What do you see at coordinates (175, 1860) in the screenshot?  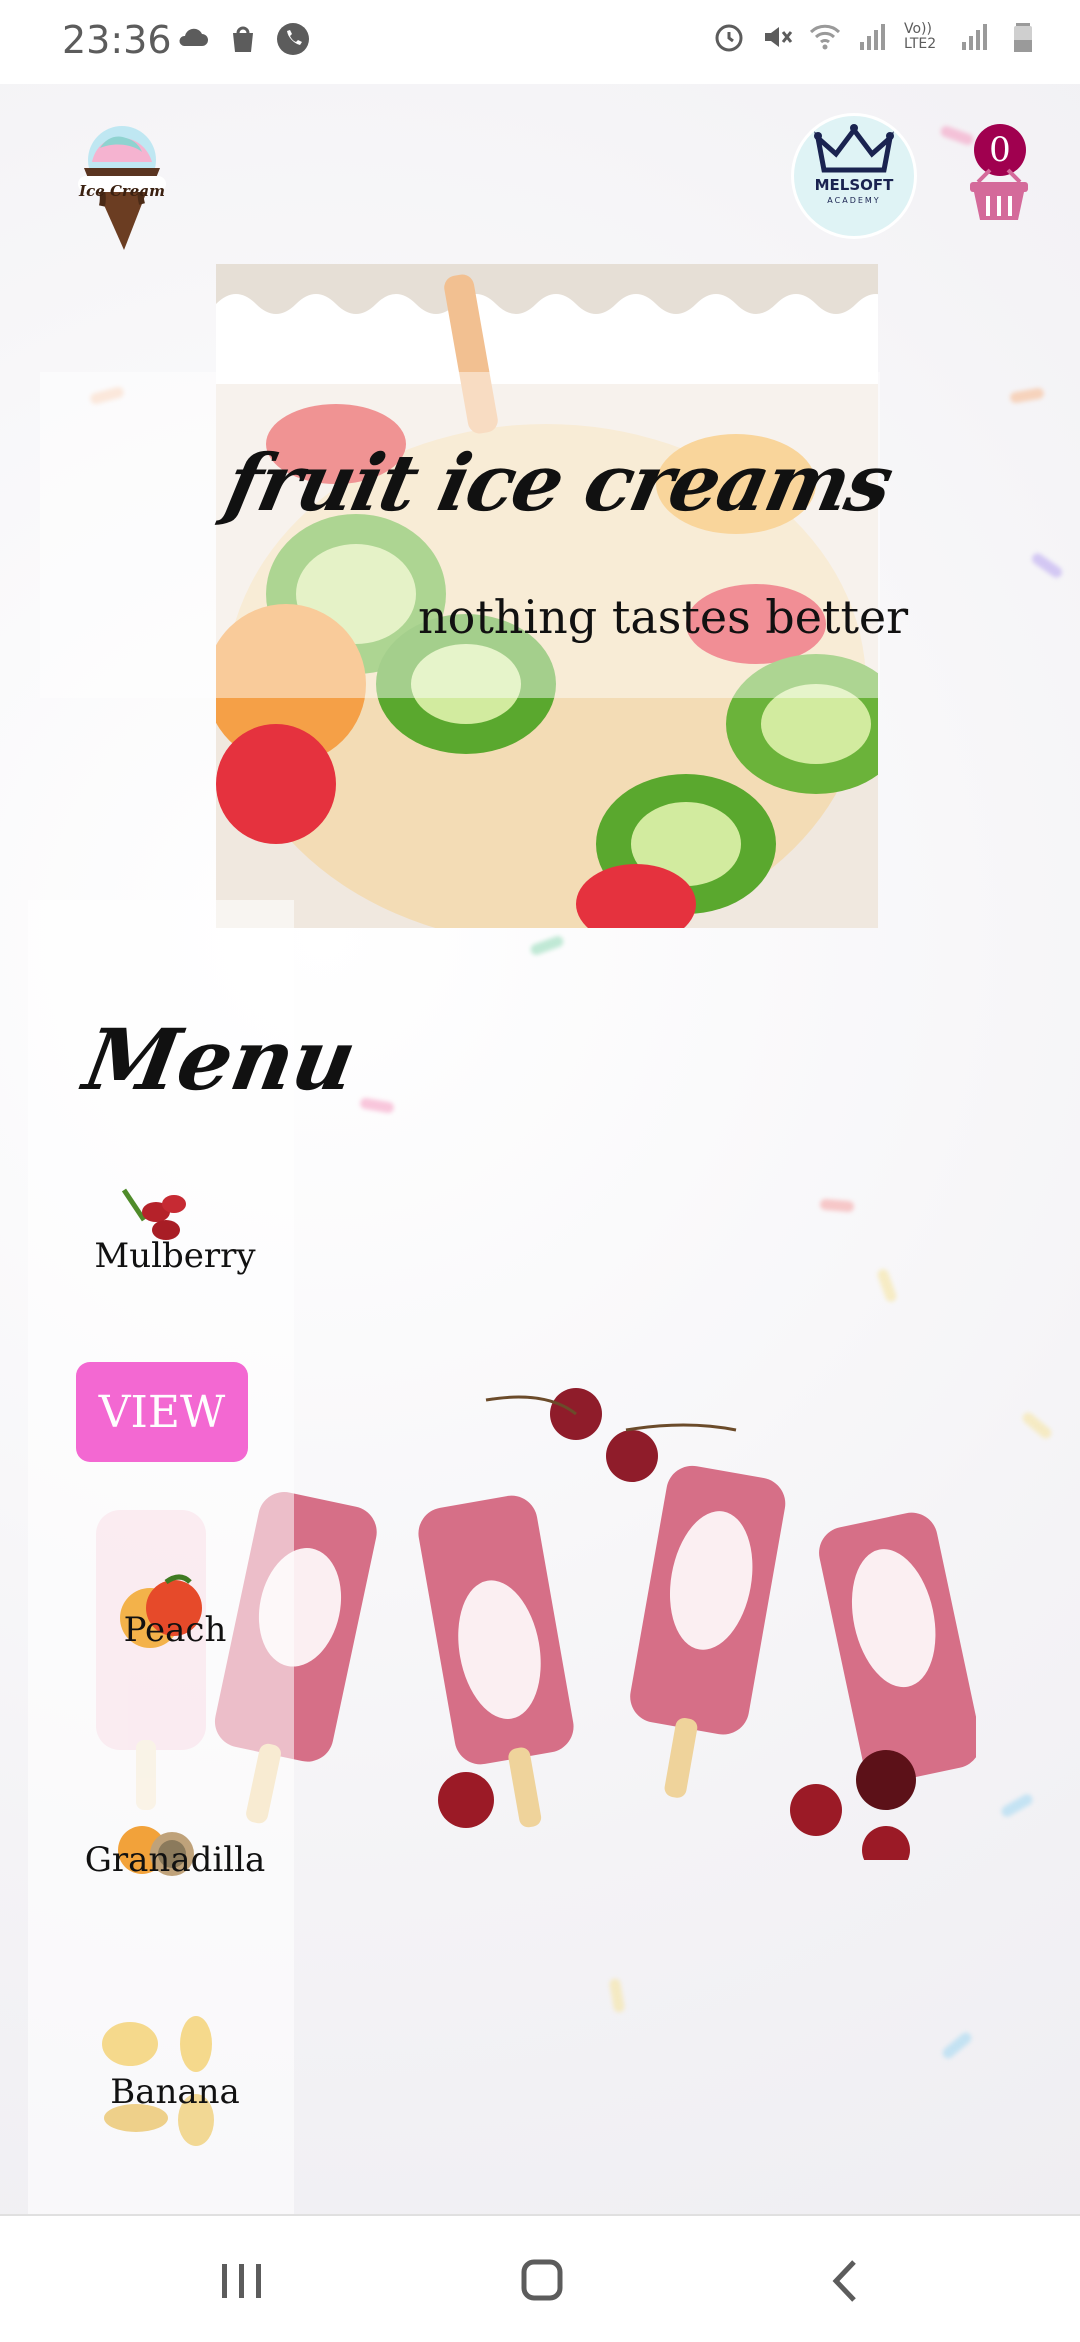 I see `menu-item-granadilla: Granadilla` at bounding box center [175, 1860].